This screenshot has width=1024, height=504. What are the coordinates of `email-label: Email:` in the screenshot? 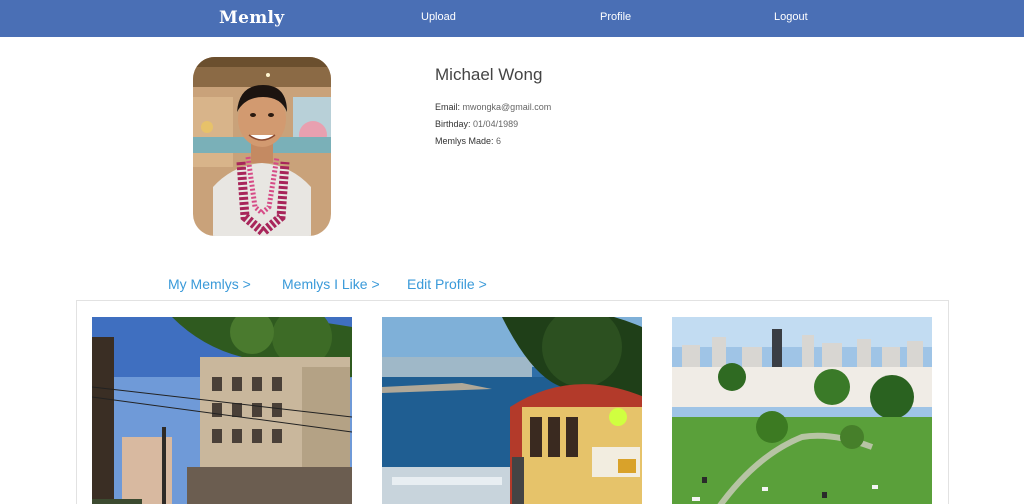 It's located at (448, 107).